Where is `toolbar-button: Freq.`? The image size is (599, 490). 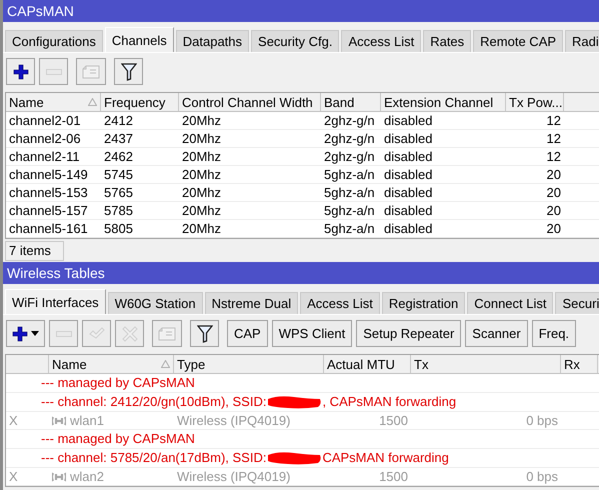
toolbar-button: Freq. is located at coordinates (554, 333).